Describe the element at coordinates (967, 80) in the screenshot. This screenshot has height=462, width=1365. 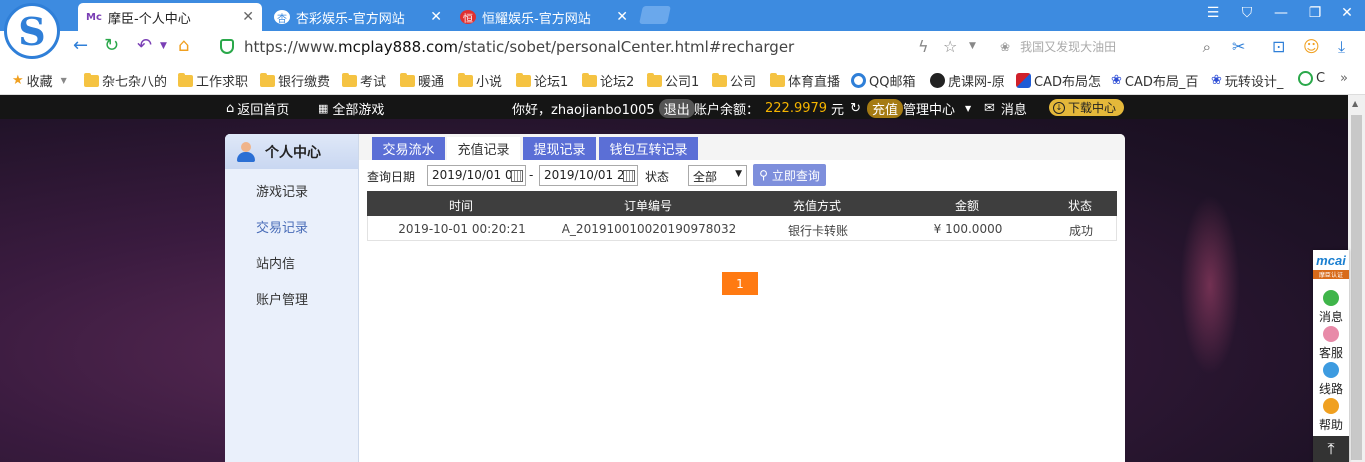
I see `bookmark-huke: 虎课网-原` at that location.